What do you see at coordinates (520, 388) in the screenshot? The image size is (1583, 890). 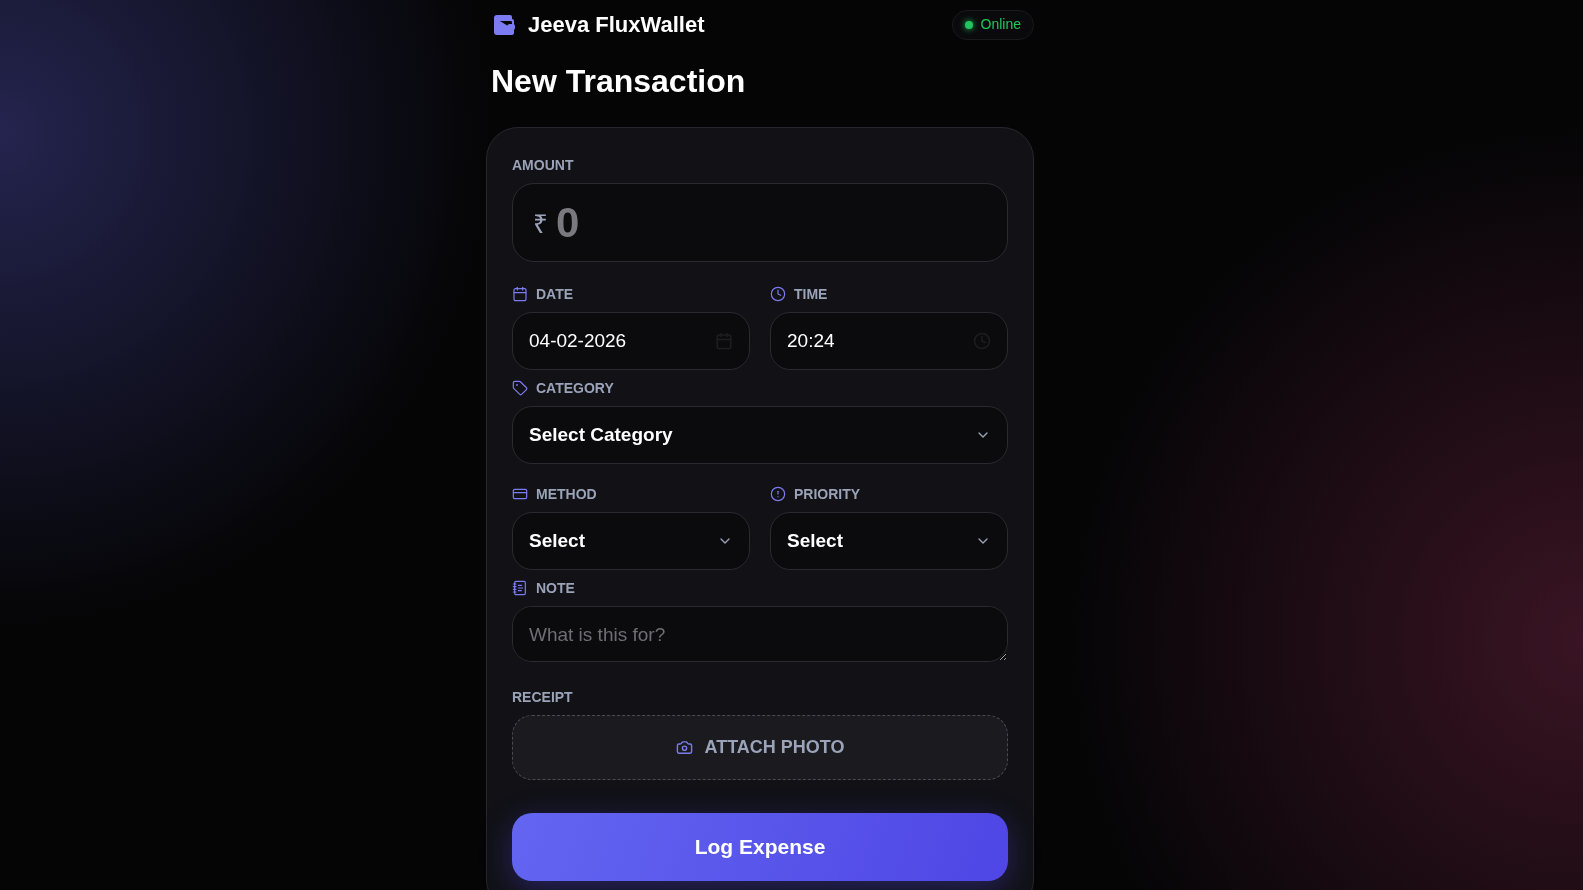 I see `tag-icon` at bounding box center [520, 388].